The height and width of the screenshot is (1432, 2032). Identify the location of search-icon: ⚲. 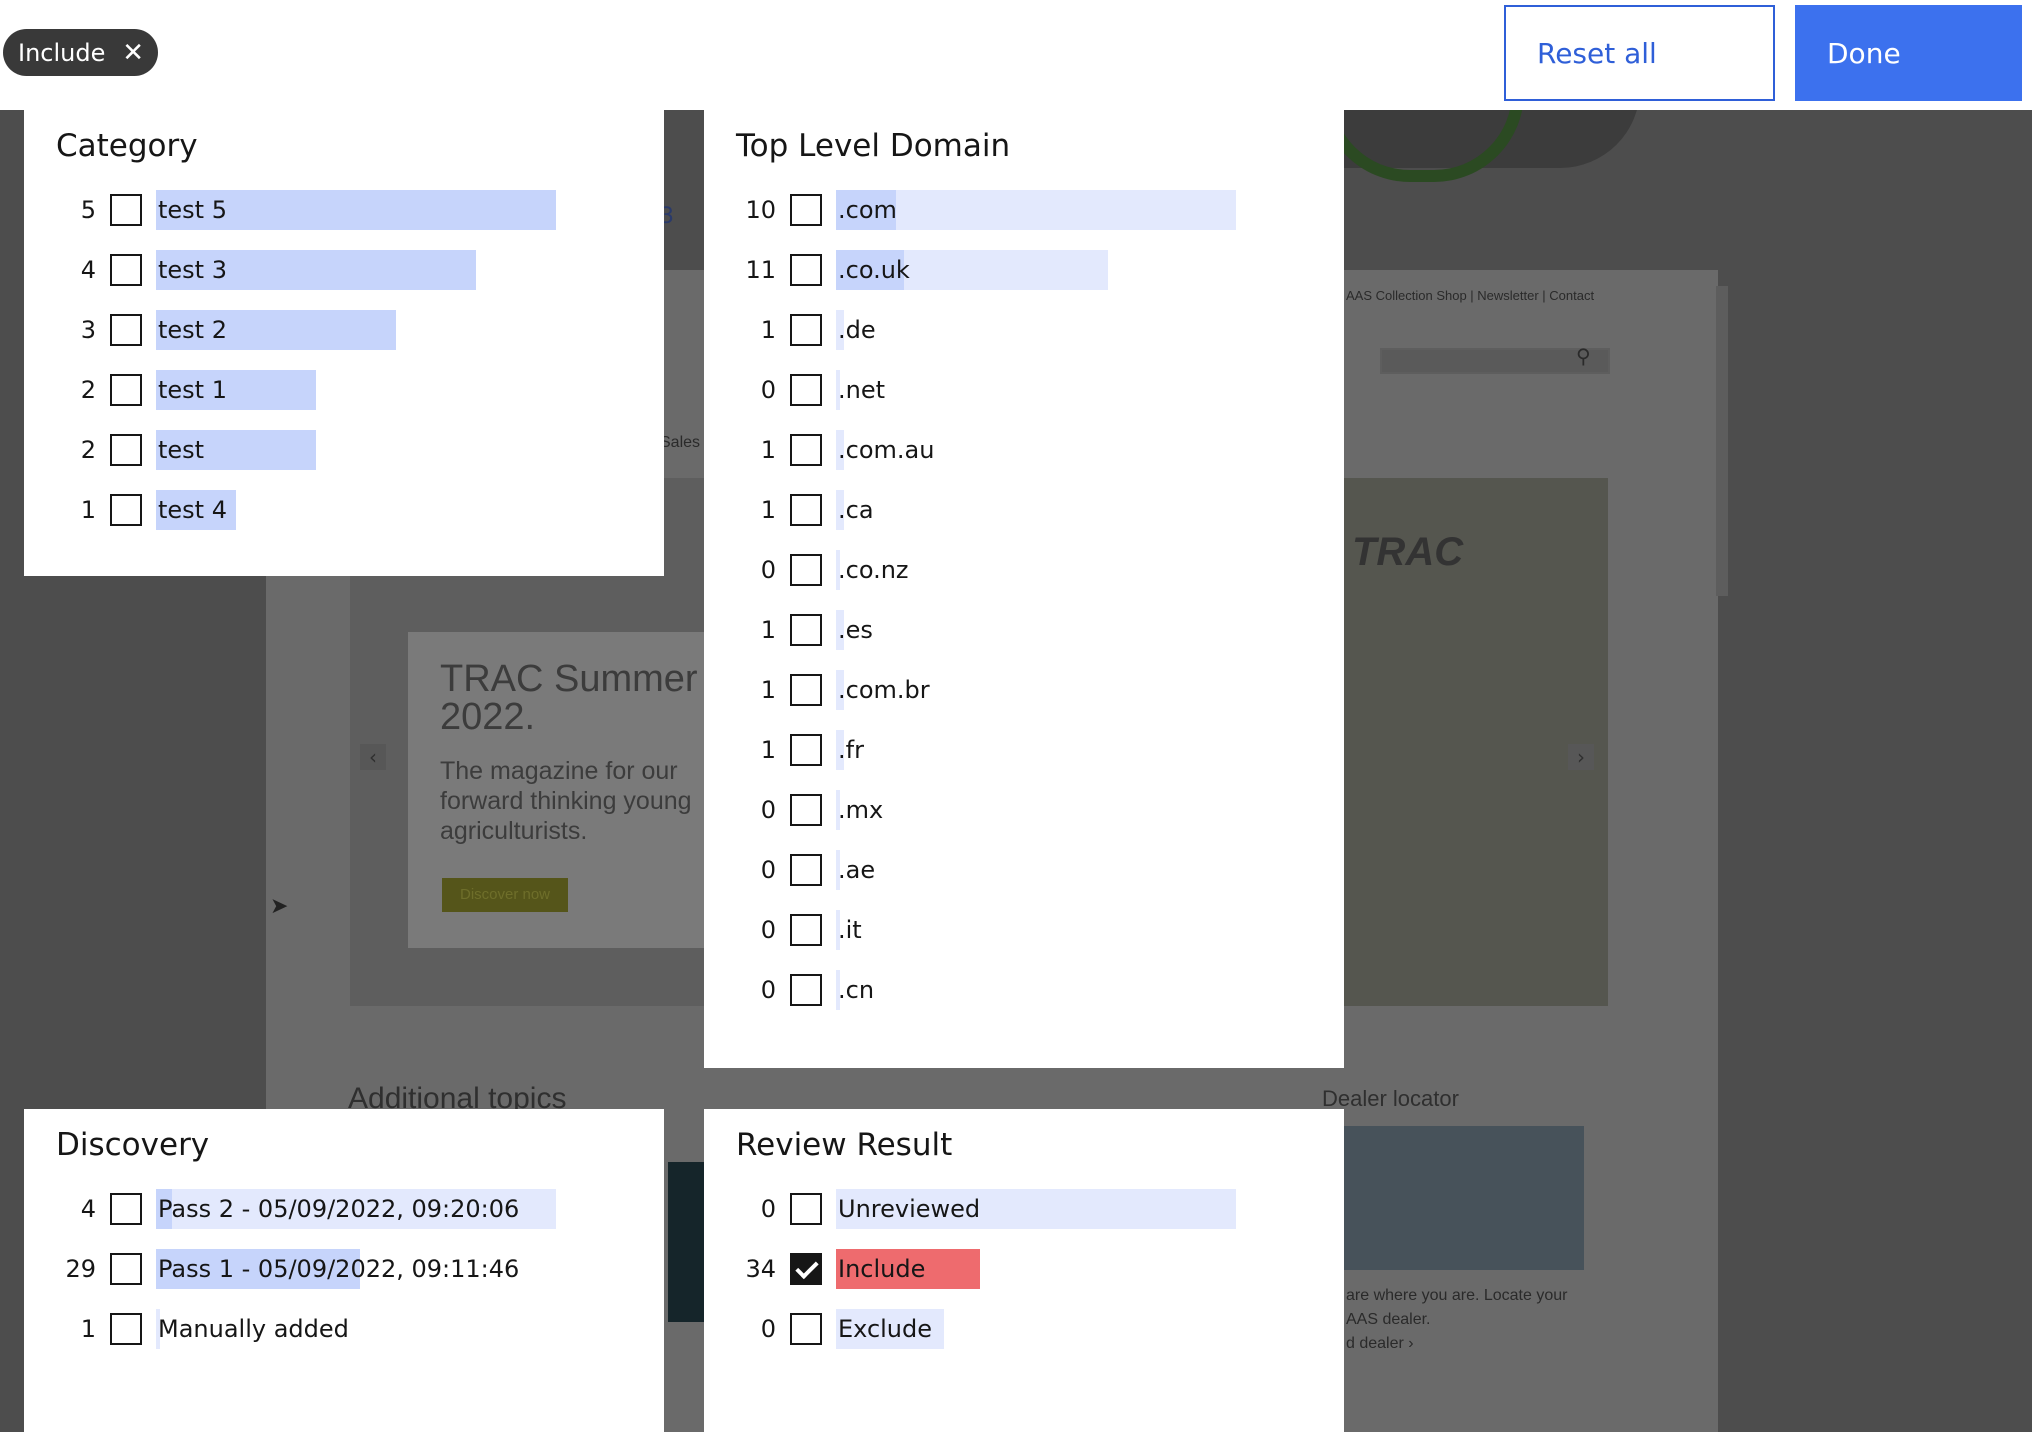
(1583, 356).